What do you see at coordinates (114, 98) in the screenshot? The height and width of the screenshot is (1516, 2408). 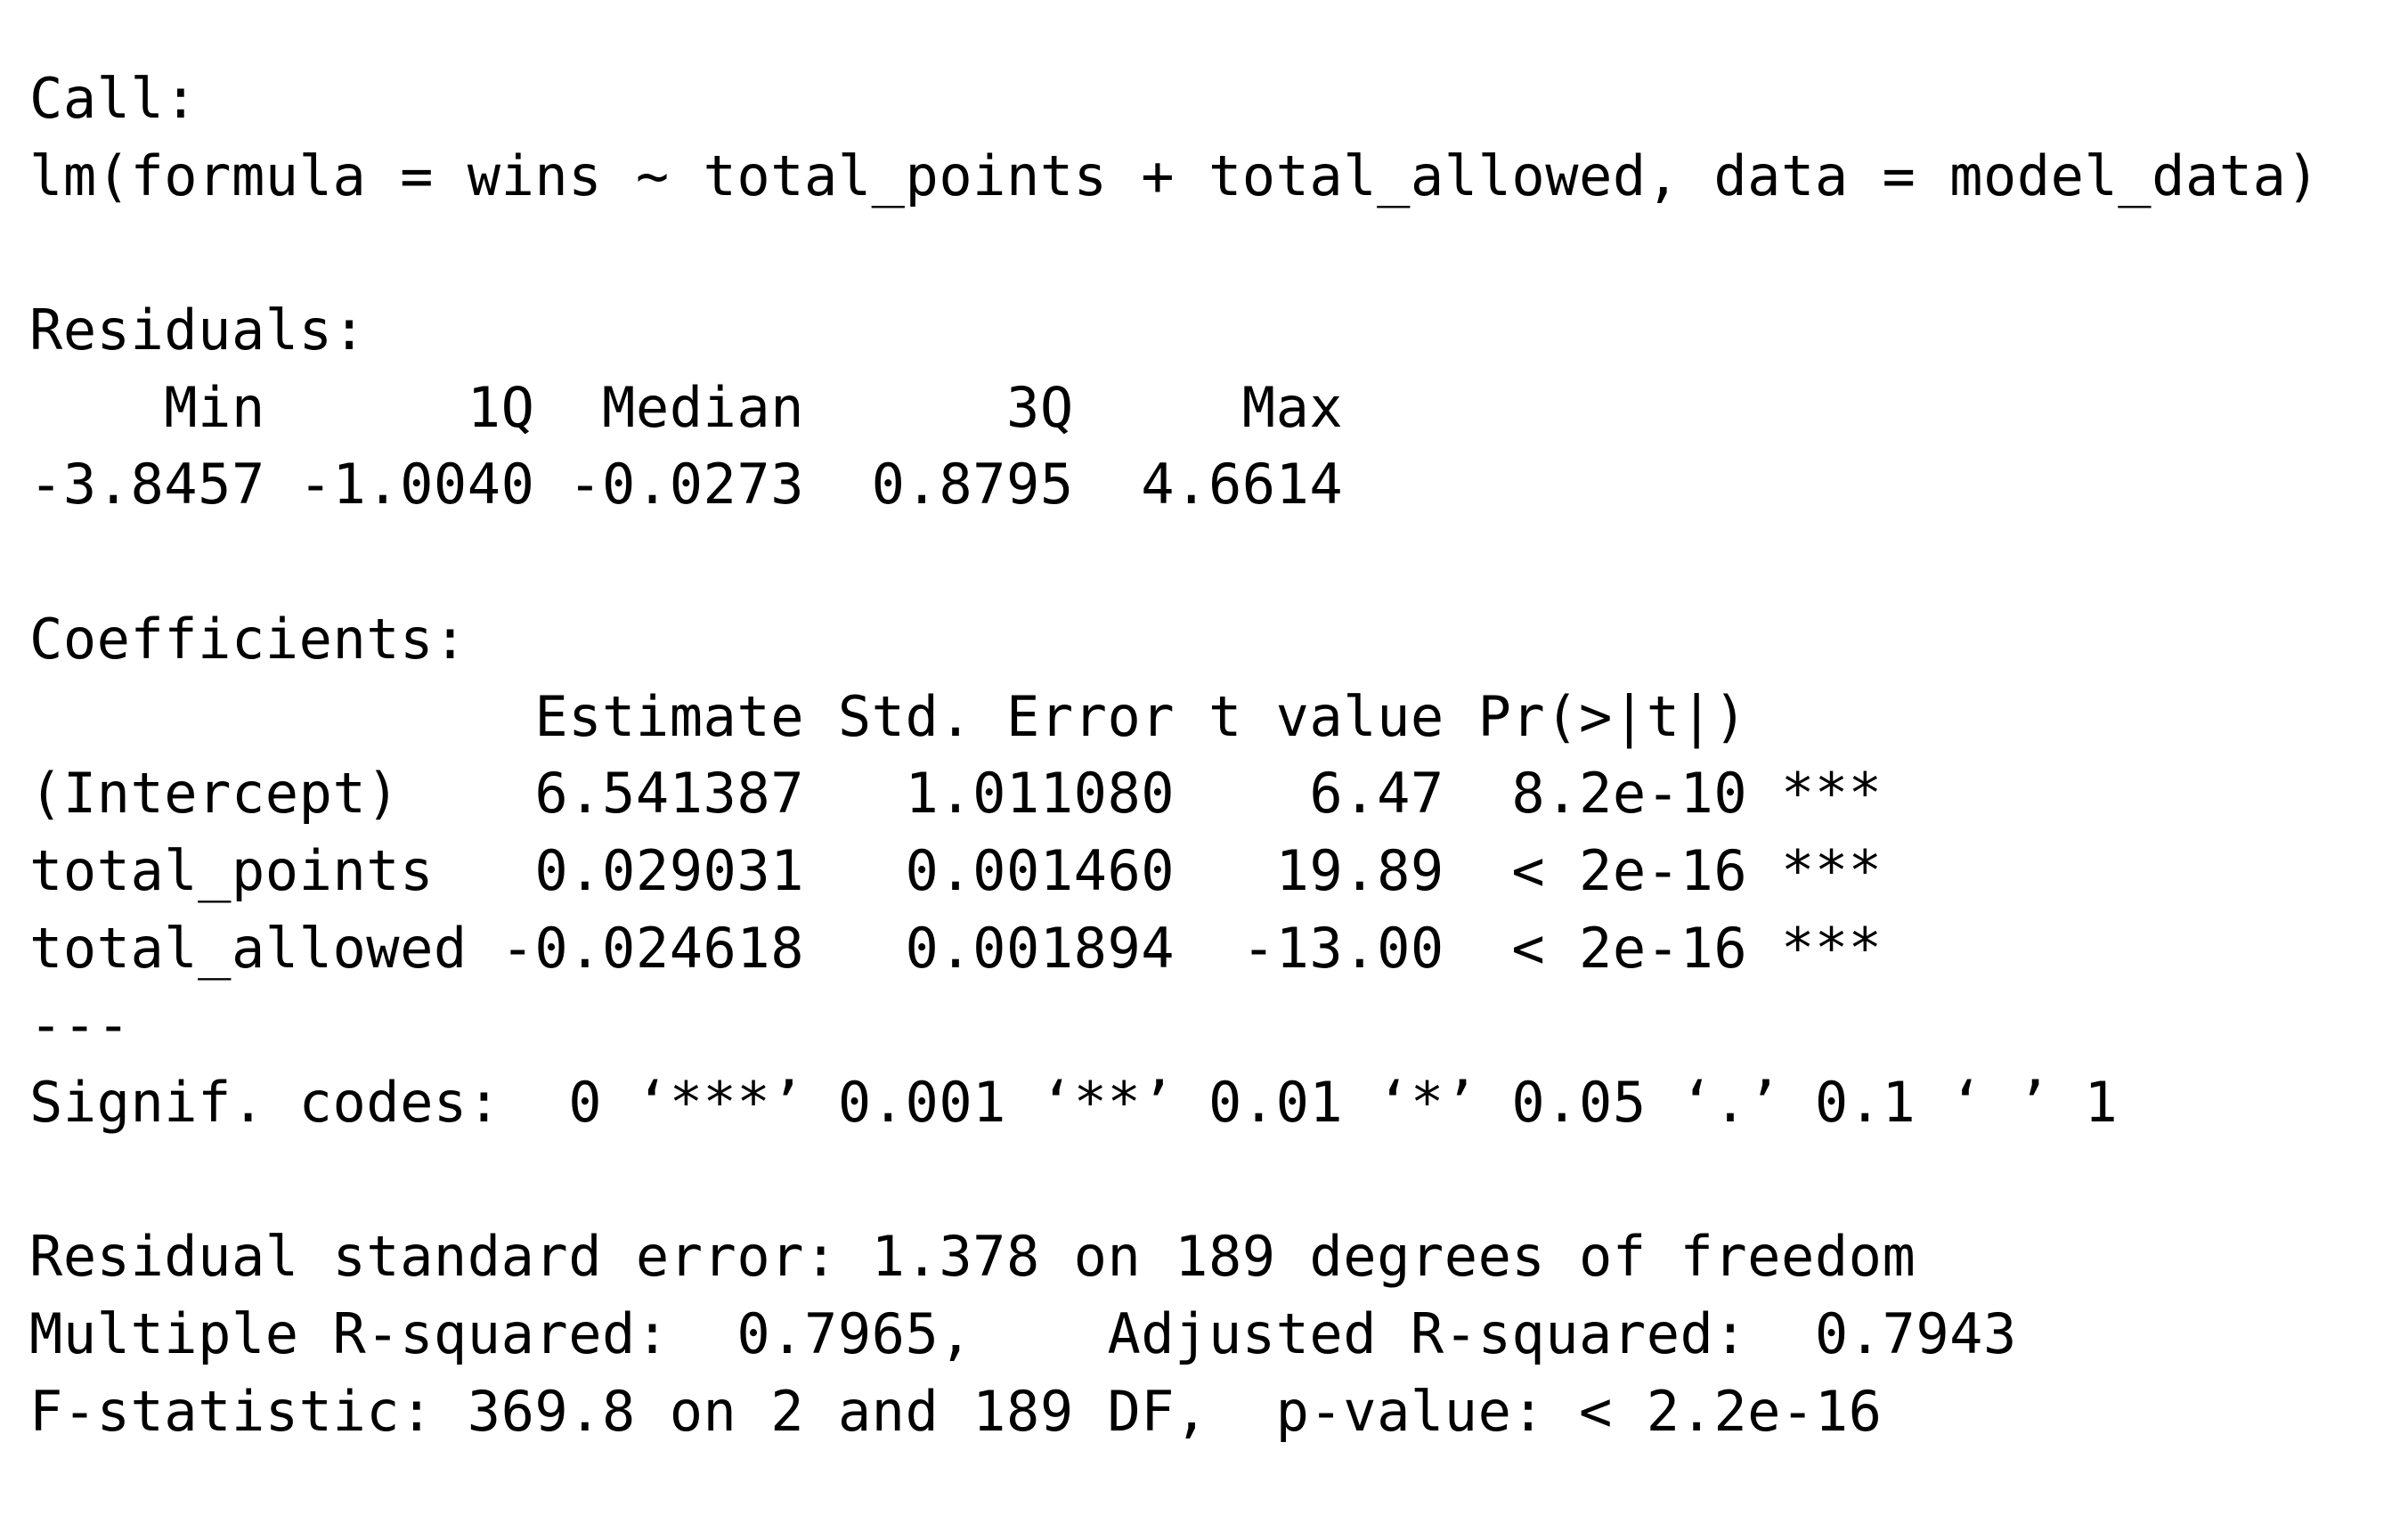 I see `call-header: Call:` at bounding box center [114, 98].